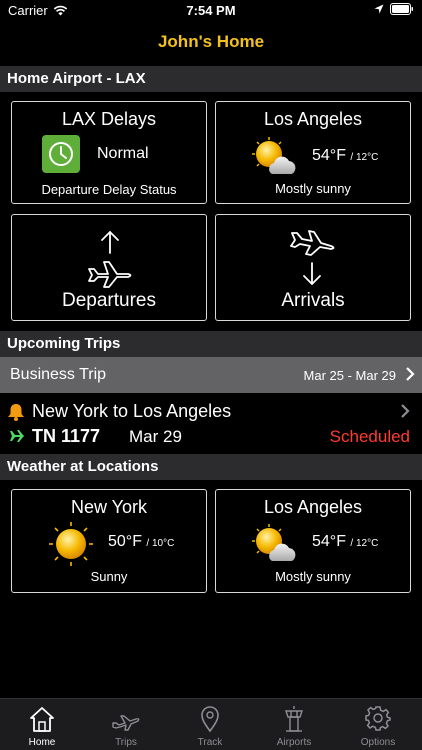  I want to click on departures-tile: Departures, so click(109, 267).